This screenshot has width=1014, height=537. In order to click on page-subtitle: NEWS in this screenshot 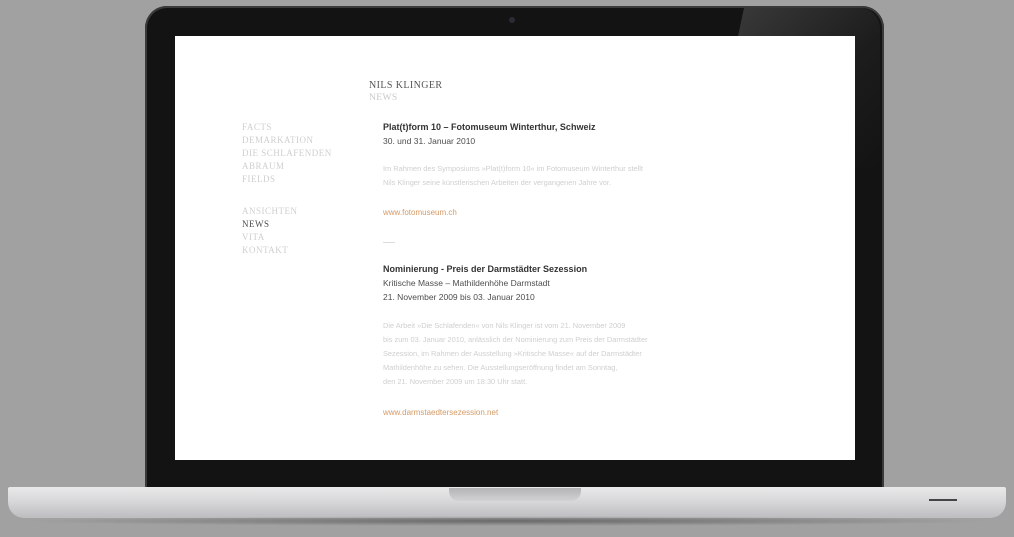, I will do `click(383, 98)`.